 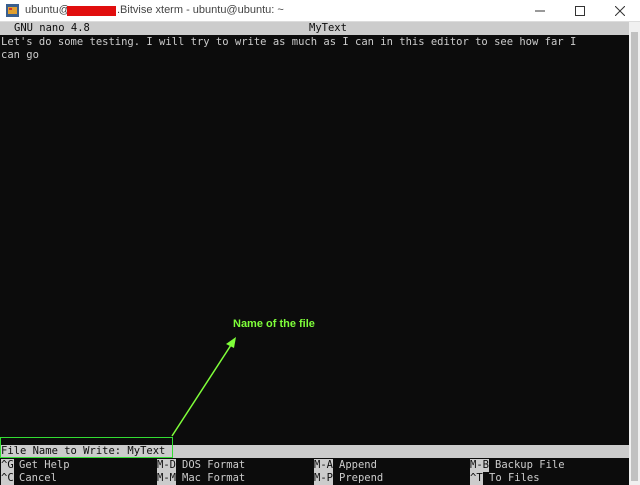 What do you see at coordinates (20, 55) in the screenshot?
I see `editor-line: can go` at bounding box center [20, 55].